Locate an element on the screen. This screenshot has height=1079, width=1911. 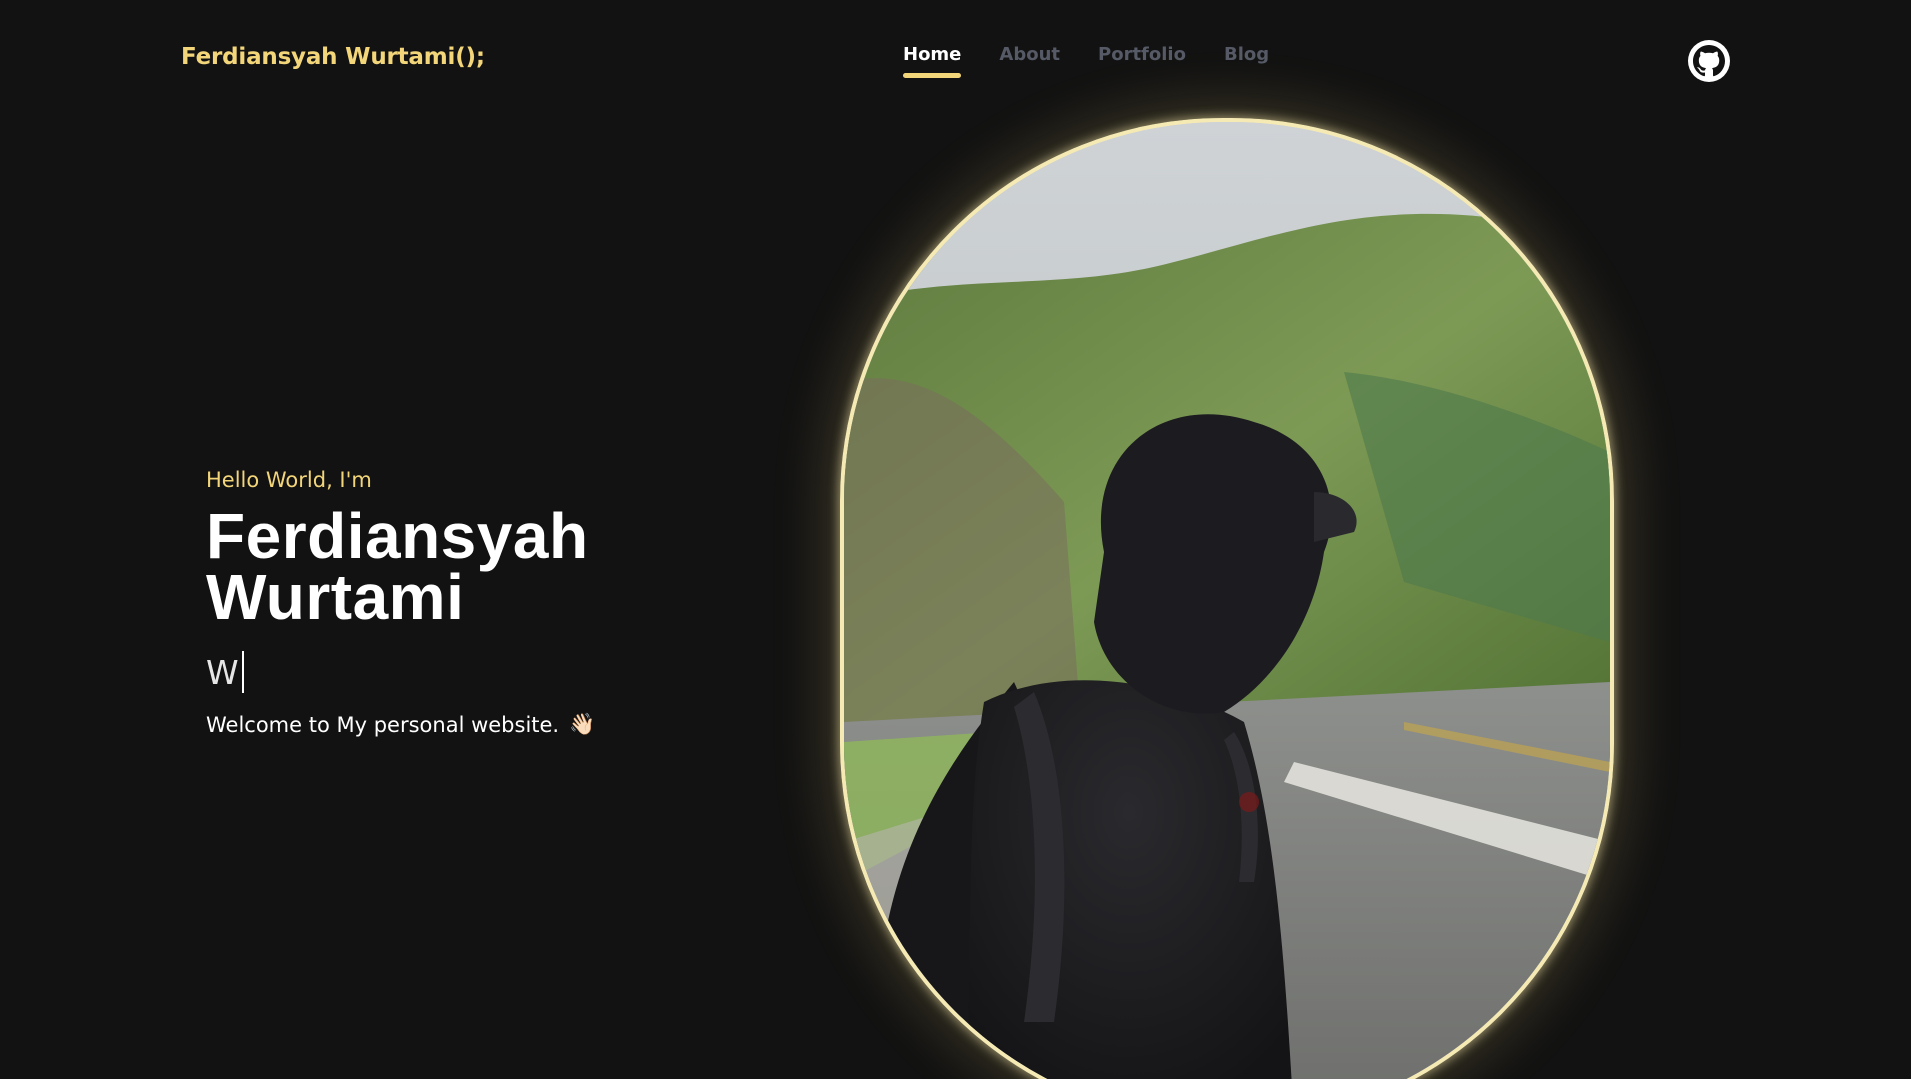
welcome-text: Welcome to My personal website. is located at coordinates (383, 724).